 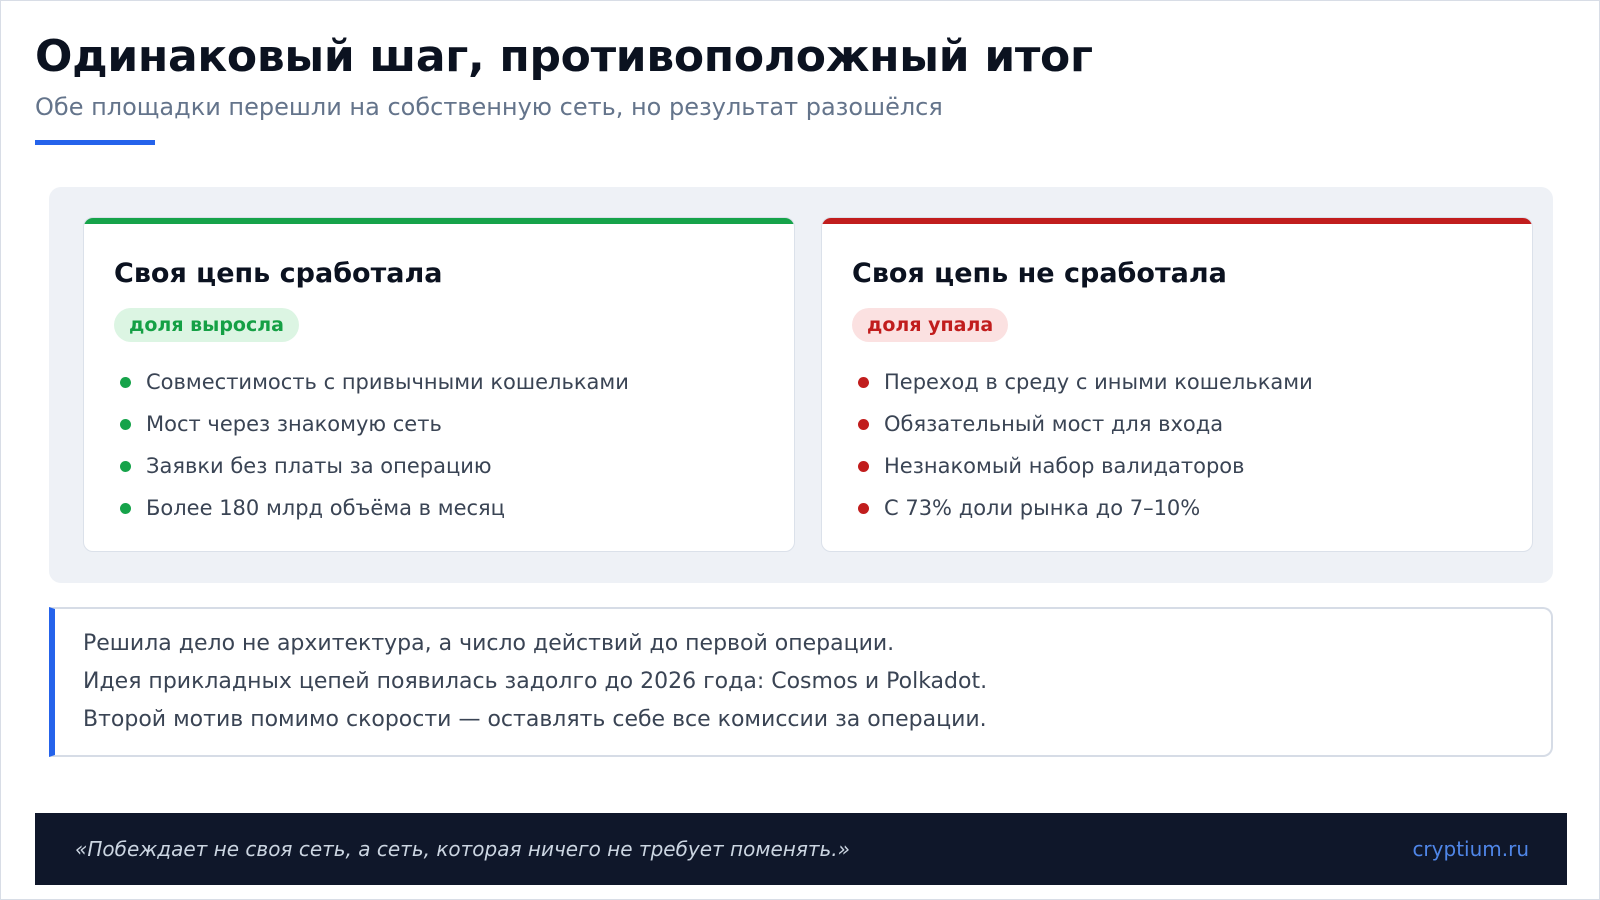 What do you see at coordinates (1098, 382) in the screenshot?
I see `list-item-text: Переход в среду с иными кошельками` at bounding box center [1098, 382].